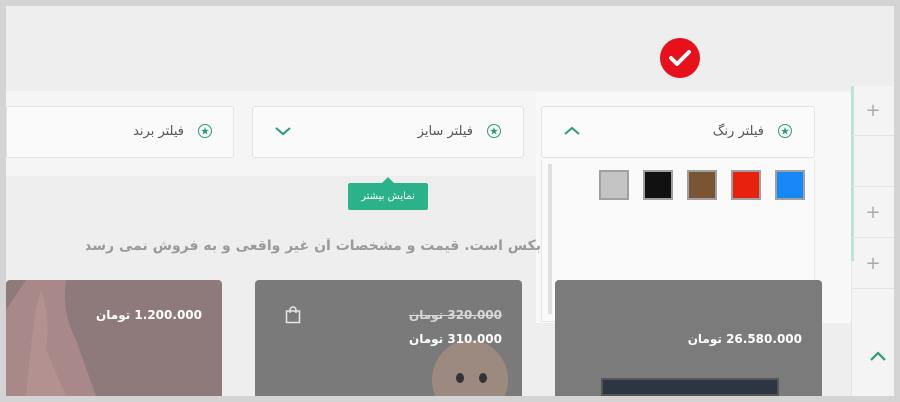 The height and width of the screenshot is (402, 900). I want to click on shopping-bag-icon, so click(293, 315).